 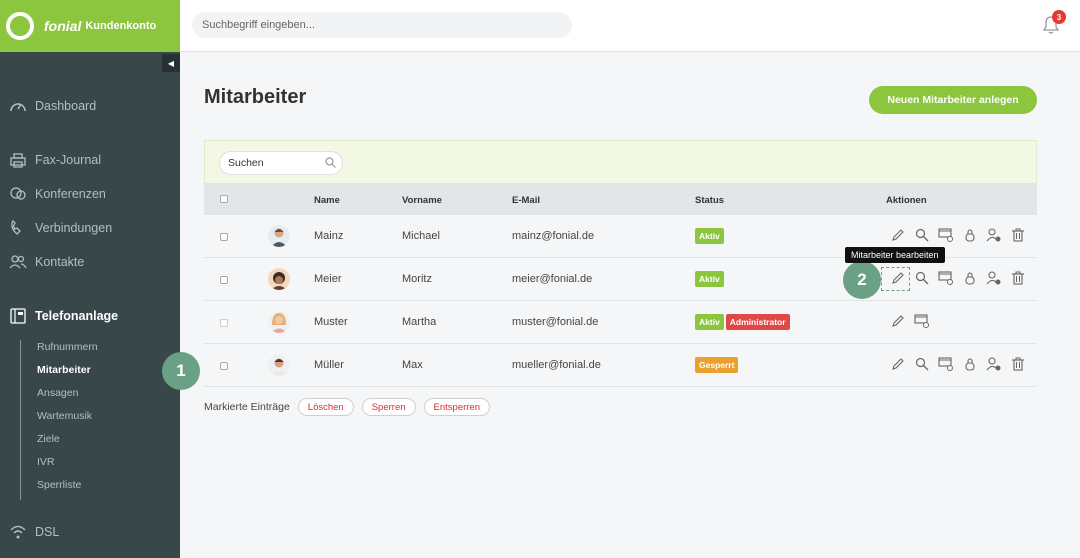 I want to click on sidebar-item-fax-journal: Fax-Journal, so click(x=54, y=160).